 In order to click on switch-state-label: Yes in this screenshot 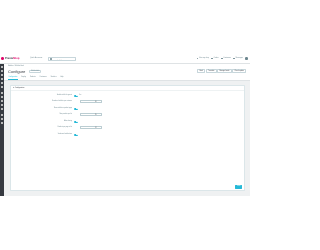, I will do `click(80, 95)`.